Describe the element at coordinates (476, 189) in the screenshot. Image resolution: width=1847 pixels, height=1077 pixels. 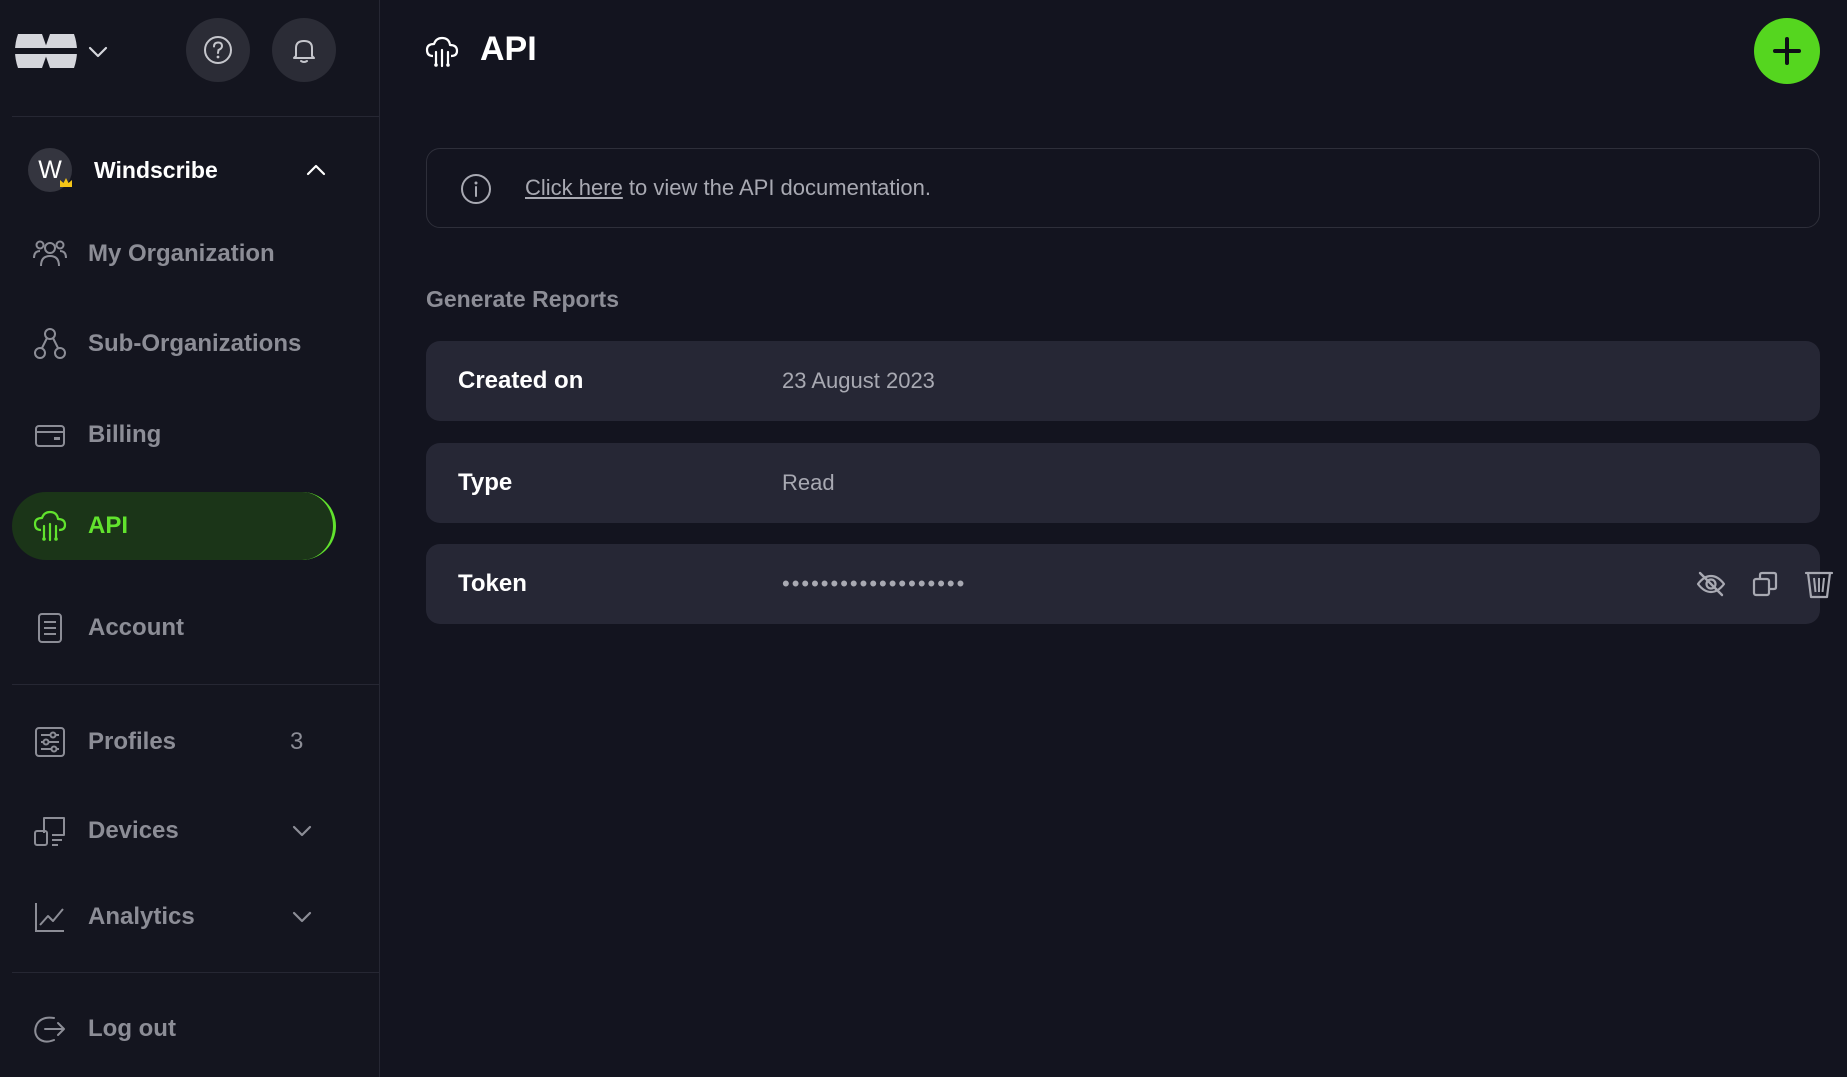
I see `info-icon` at that location.